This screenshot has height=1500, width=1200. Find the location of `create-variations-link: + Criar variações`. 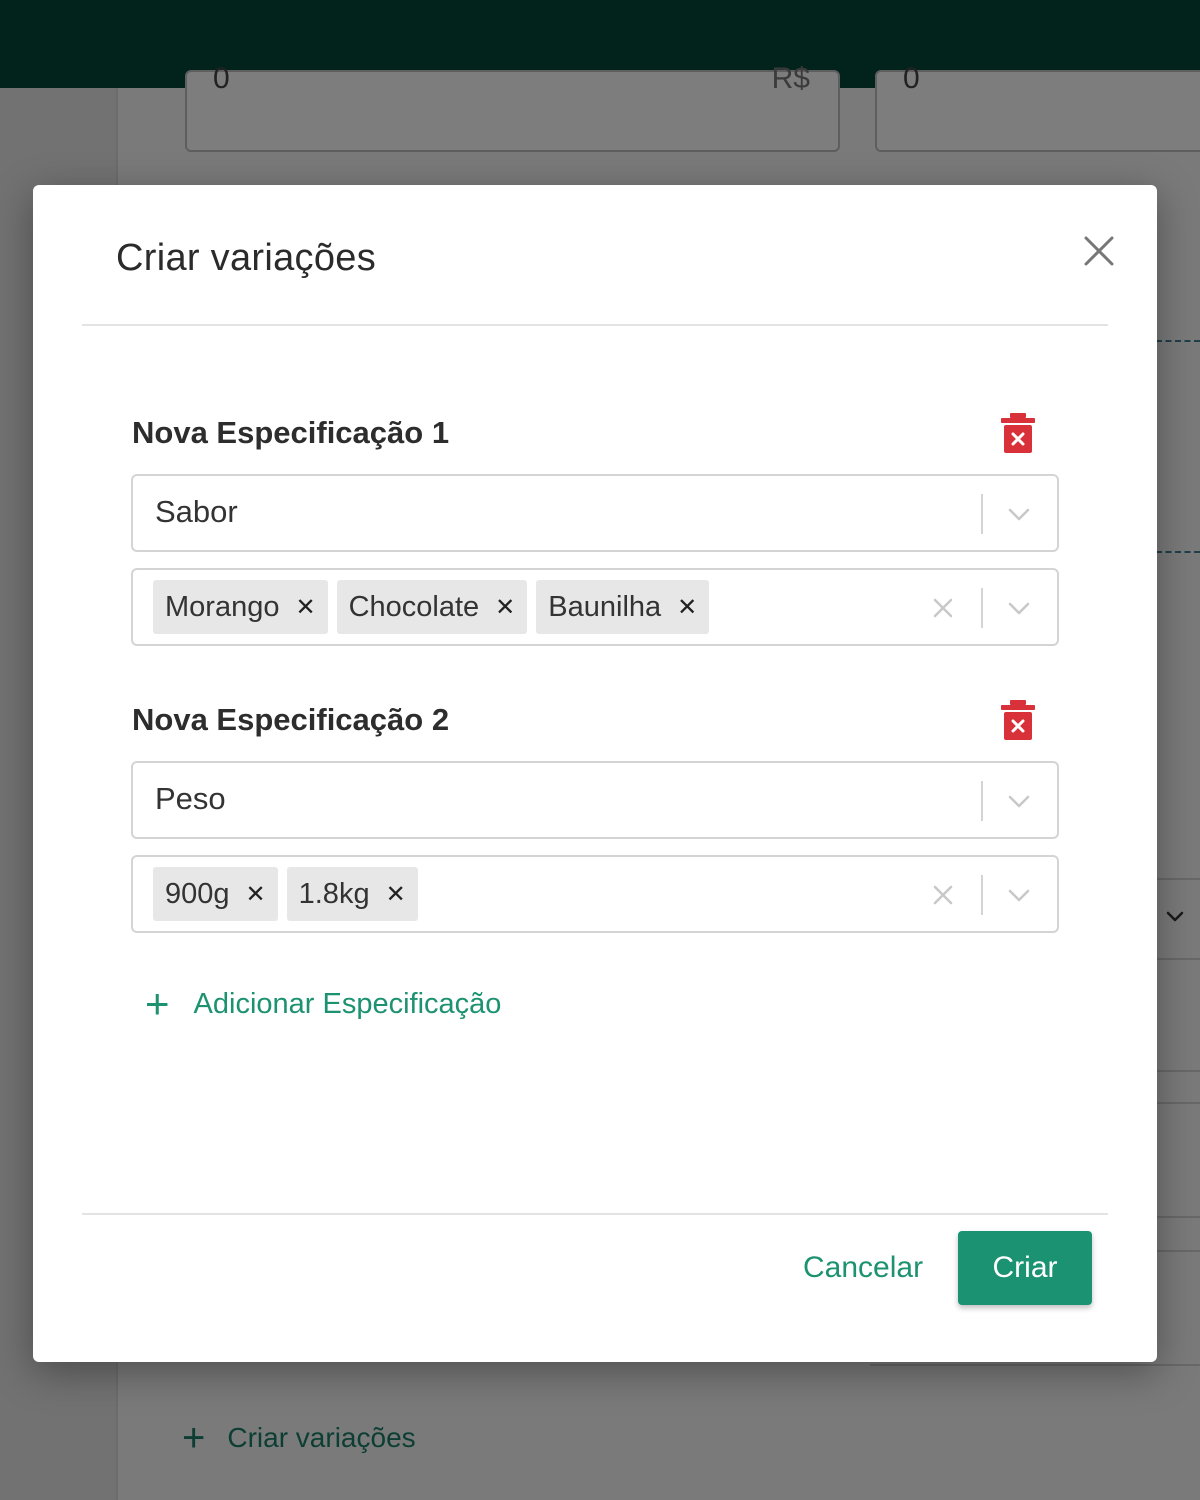

create-variations-link: + Criar variações is located at coordinates (299, 1438).